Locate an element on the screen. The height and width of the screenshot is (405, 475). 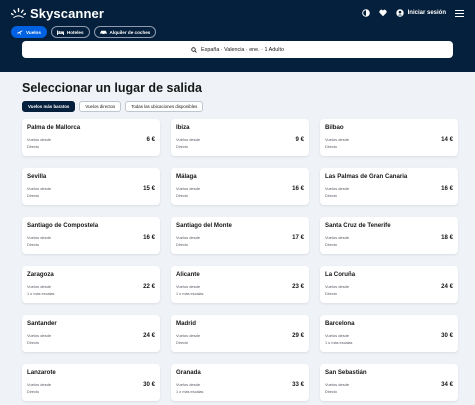
result-card: Ibiza Vuelos desde Directo 9 € is located at coordinates (240, 137).